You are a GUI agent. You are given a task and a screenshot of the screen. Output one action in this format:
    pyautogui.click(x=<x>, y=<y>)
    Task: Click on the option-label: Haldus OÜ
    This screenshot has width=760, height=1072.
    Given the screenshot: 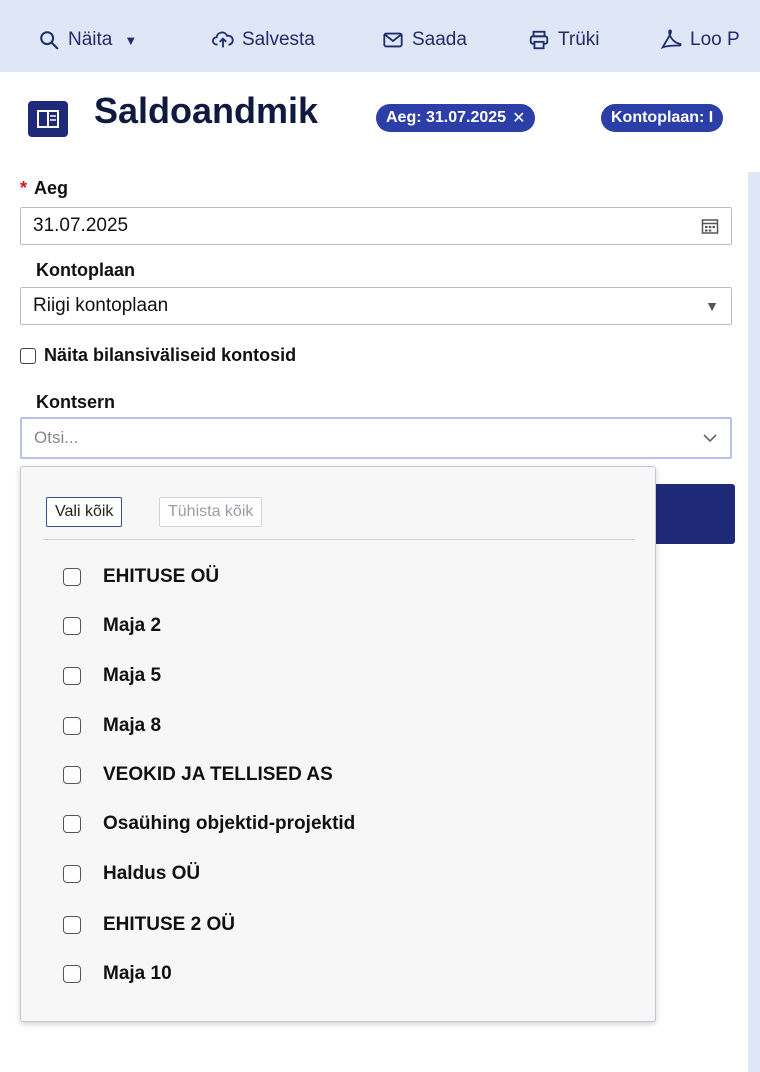 What is the action you would take?
    pyautogui.click(x=152, y=873)
    